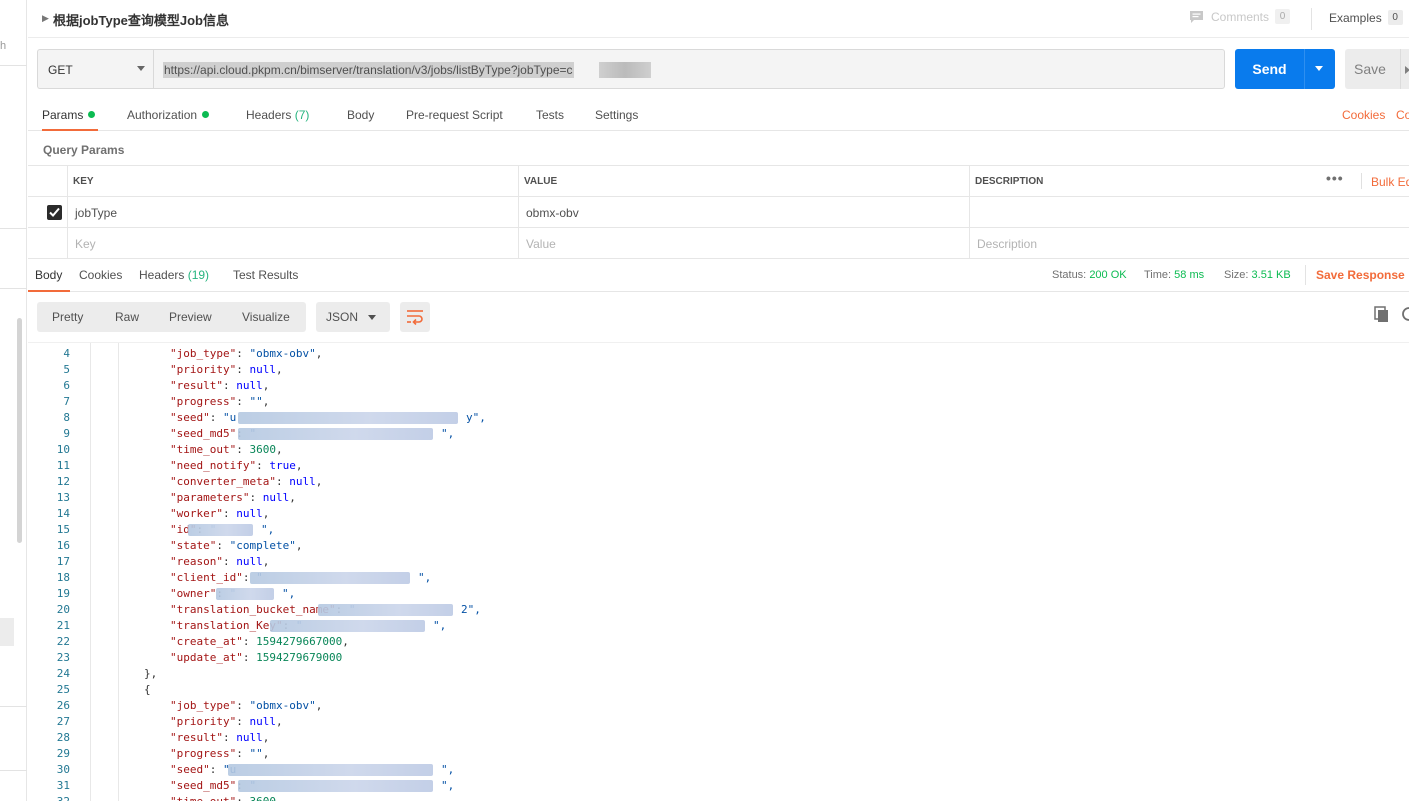  Describe the element at coordinates (1335, 178) in the screenshot. I see `more-options-icon: •••` at that location.